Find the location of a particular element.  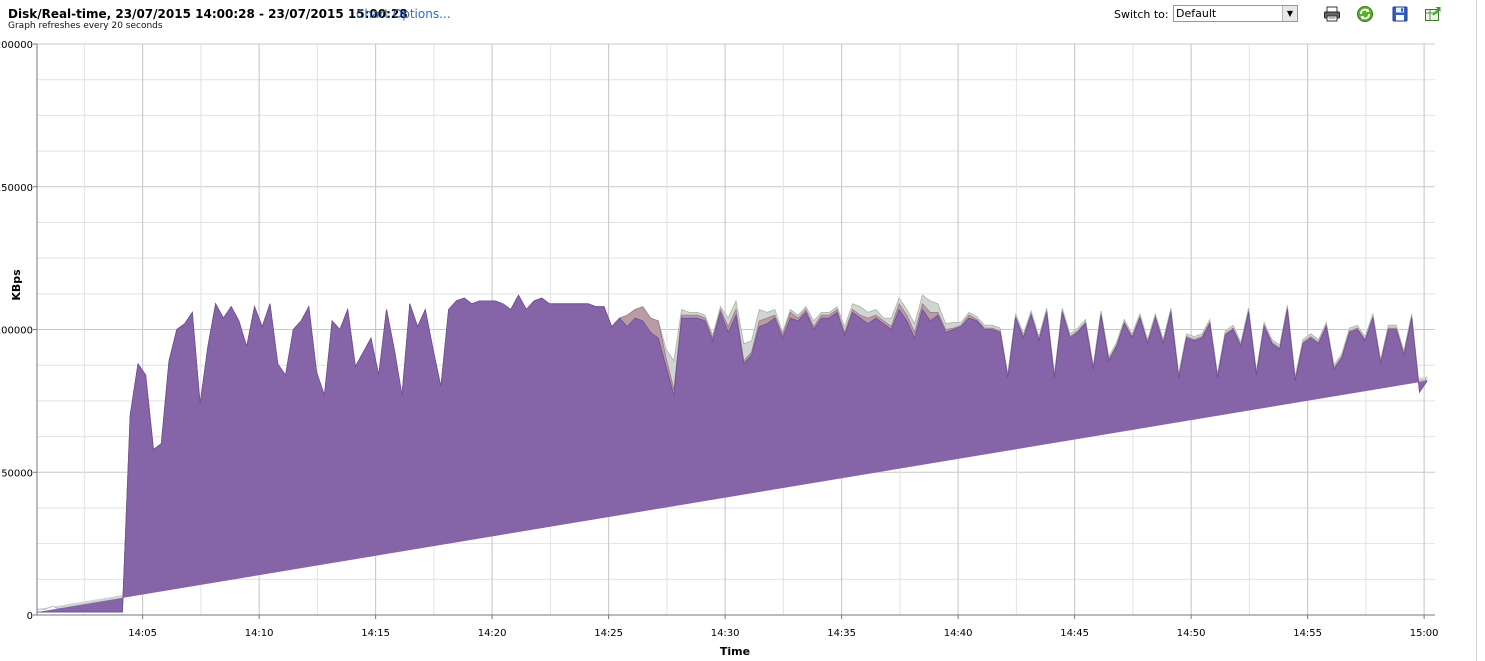

x-tick-label: 14:45 is located at coordinates (1074, 633).